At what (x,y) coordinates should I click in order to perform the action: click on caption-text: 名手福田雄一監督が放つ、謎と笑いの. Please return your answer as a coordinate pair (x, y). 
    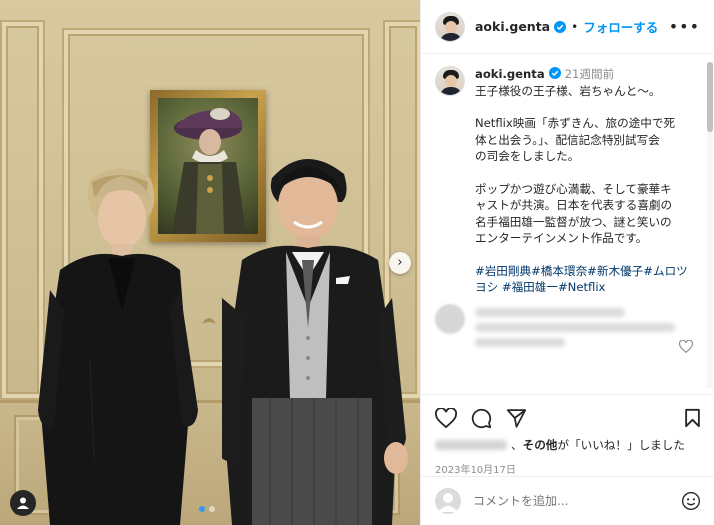
    Looking at the image, I should click on (573, 221).